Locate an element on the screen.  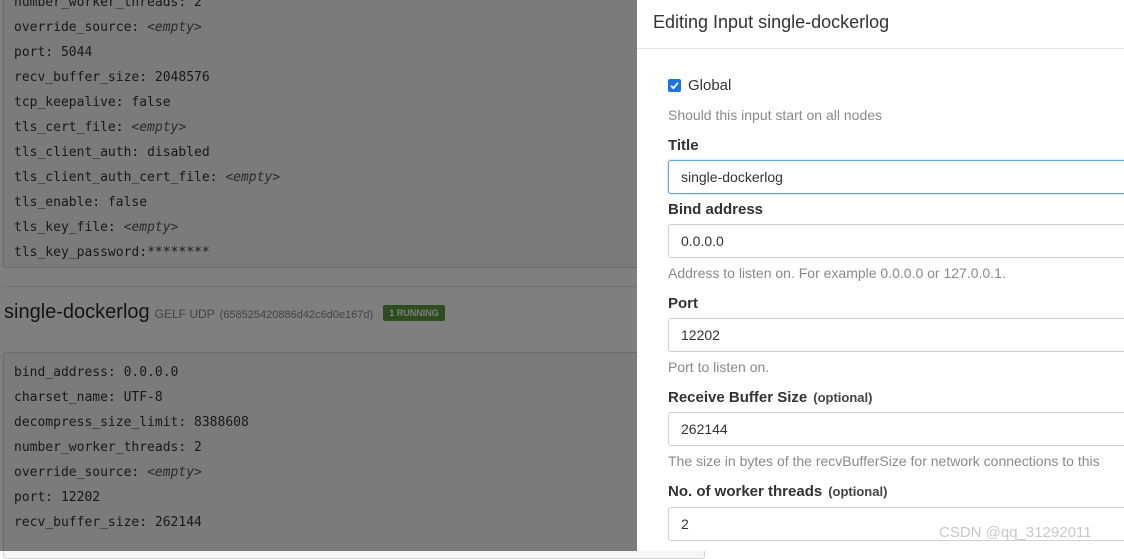
global-checkbox is located at coordinates (674, 85).